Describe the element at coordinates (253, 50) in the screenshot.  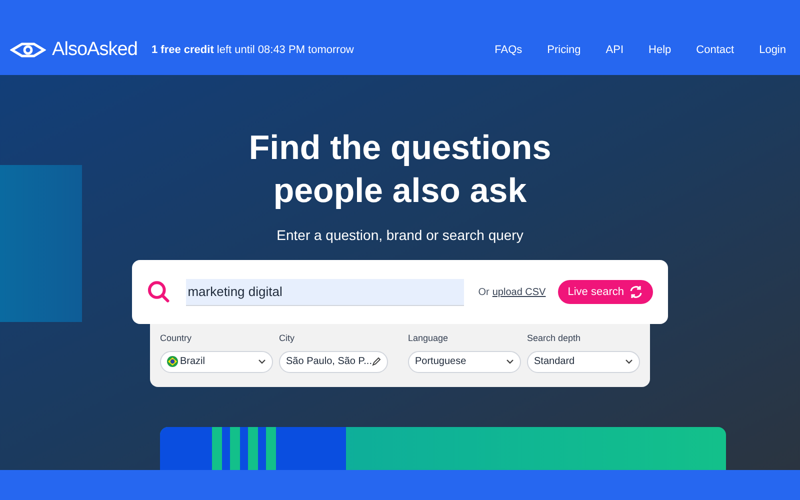
I see `credit-notice: 1 free credit left until 08:43 PM tomorrow` at that location.